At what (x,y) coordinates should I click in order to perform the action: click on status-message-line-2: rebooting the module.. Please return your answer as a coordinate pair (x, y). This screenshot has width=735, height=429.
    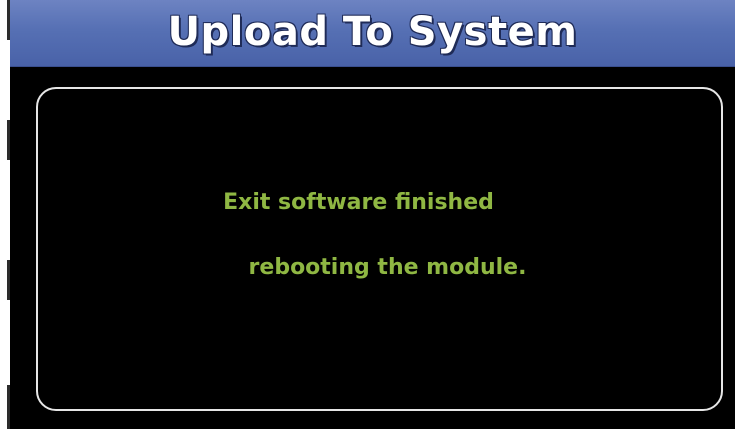
    Looking at the image, I should click on (387, 267).